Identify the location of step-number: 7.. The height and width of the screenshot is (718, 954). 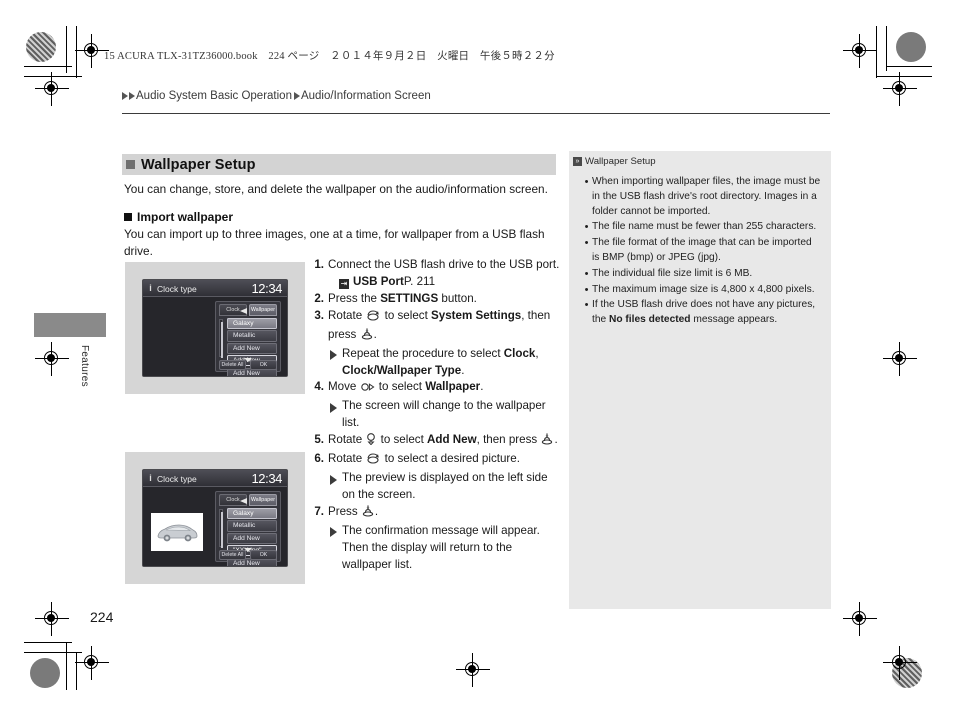
(319, 511).